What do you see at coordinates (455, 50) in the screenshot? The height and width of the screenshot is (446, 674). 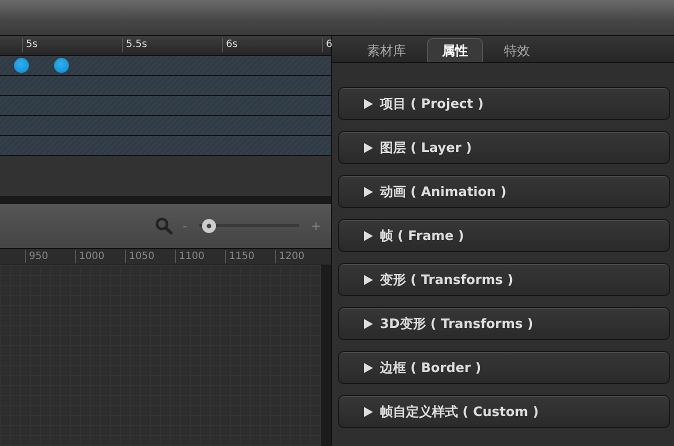 I see `panel-tab: 属性` at bounding box center [455, 50].